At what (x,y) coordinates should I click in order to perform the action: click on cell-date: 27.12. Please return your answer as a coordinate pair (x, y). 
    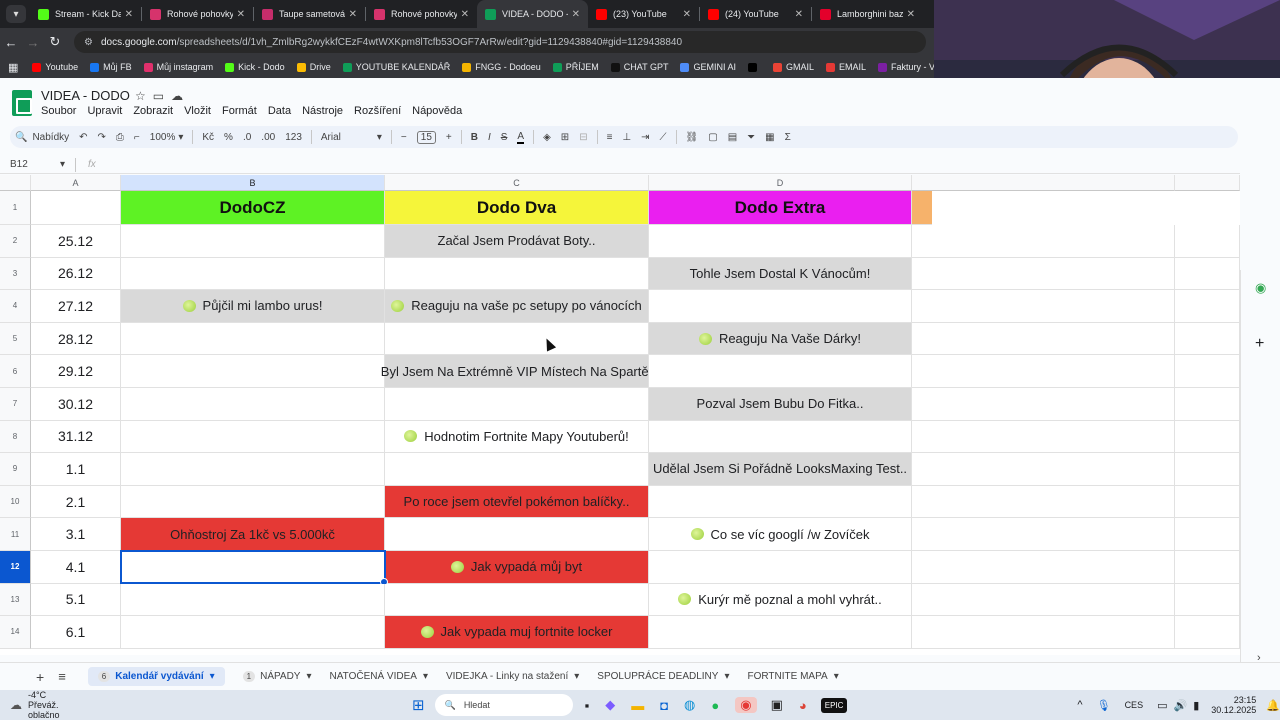
    Looking at the image, I should click on (76, 306).